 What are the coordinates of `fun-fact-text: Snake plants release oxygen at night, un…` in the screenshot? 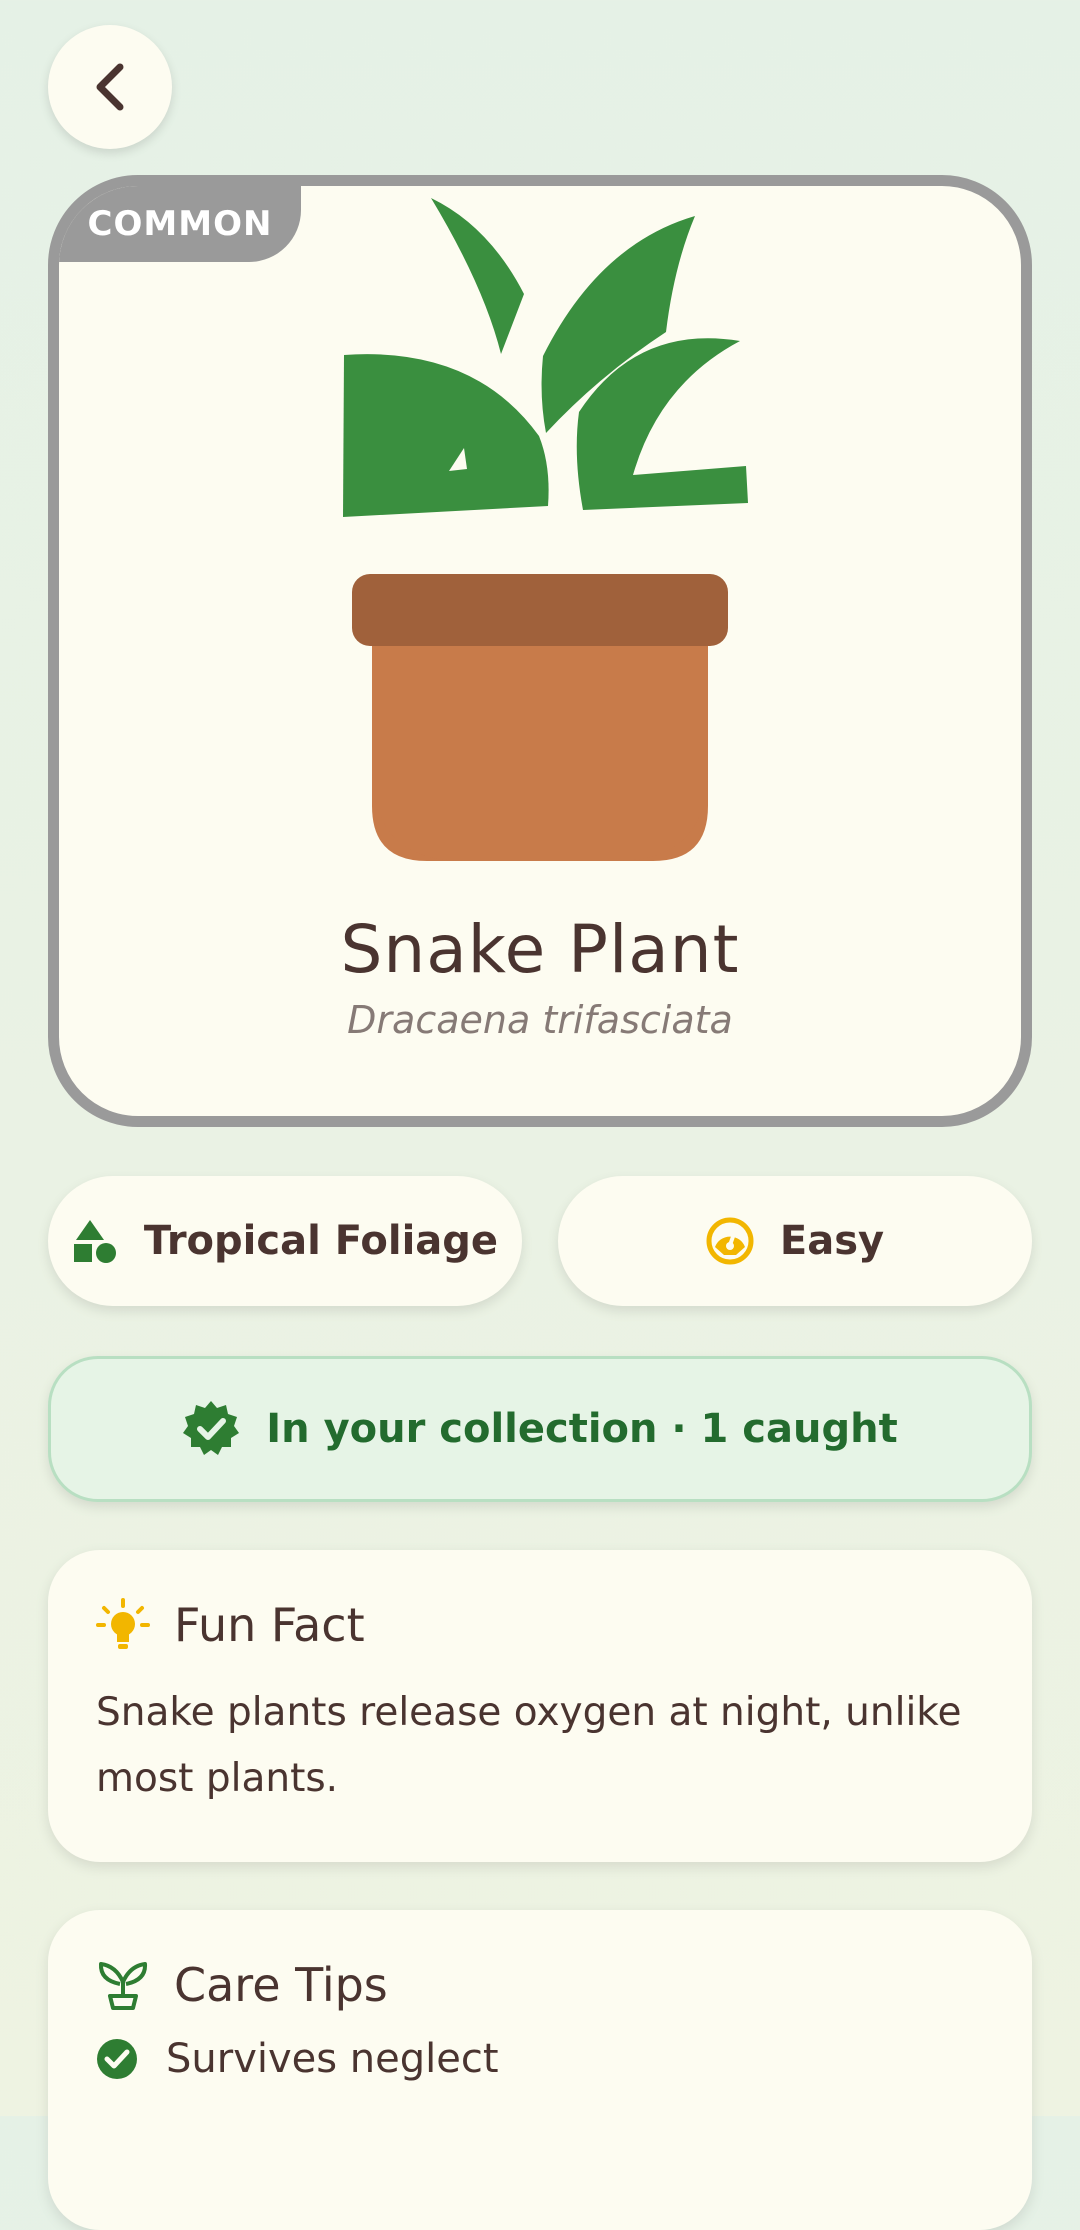 It's located at (529, 1745).